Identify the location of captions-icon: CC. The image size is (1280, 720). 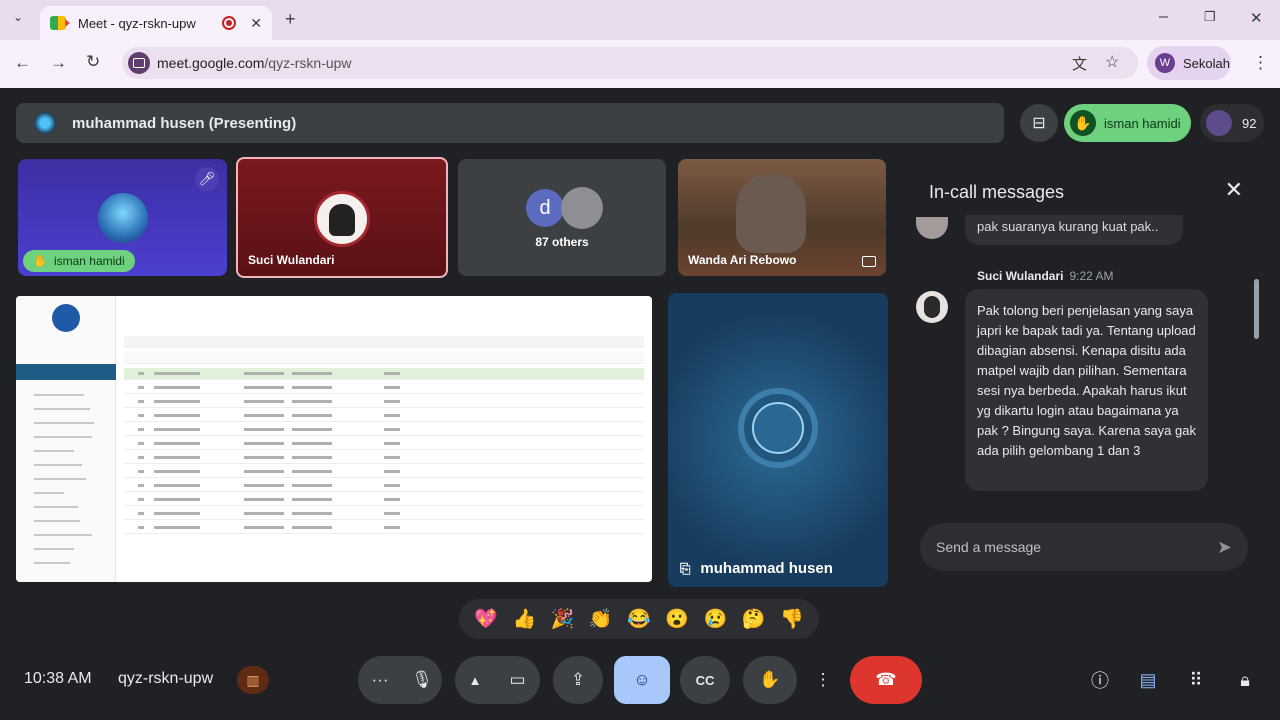
(705, 680).